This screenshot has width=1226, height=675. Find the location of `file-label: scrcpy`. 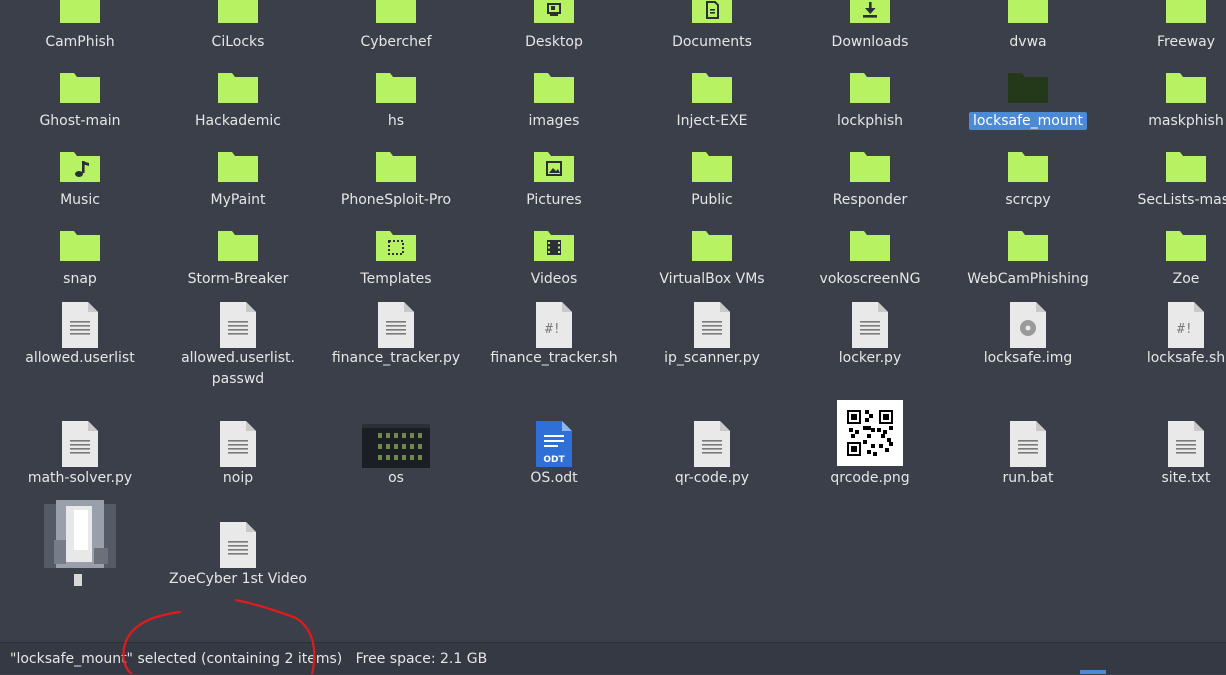

file-label: scrcpy is located at coordinates (1028, 200).